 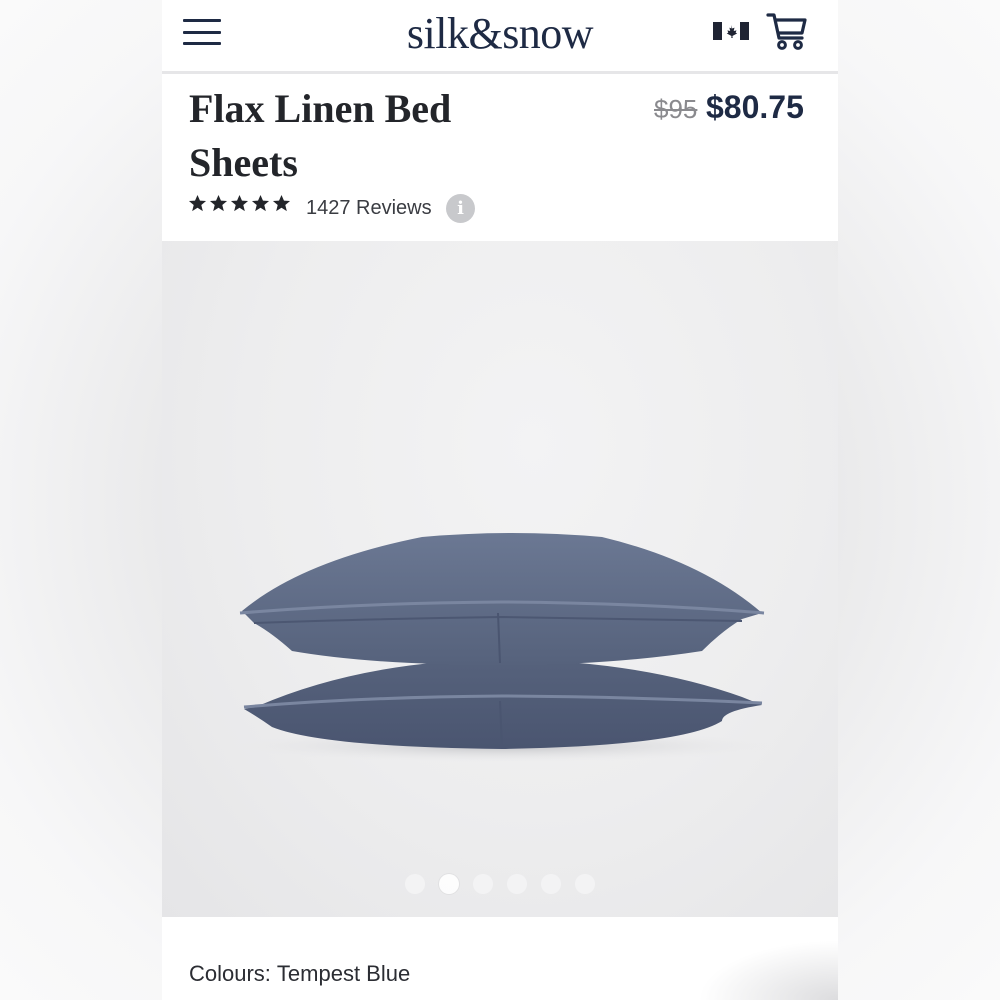 I want to click on site-header: silk&snow, so click(x=500, y=37).